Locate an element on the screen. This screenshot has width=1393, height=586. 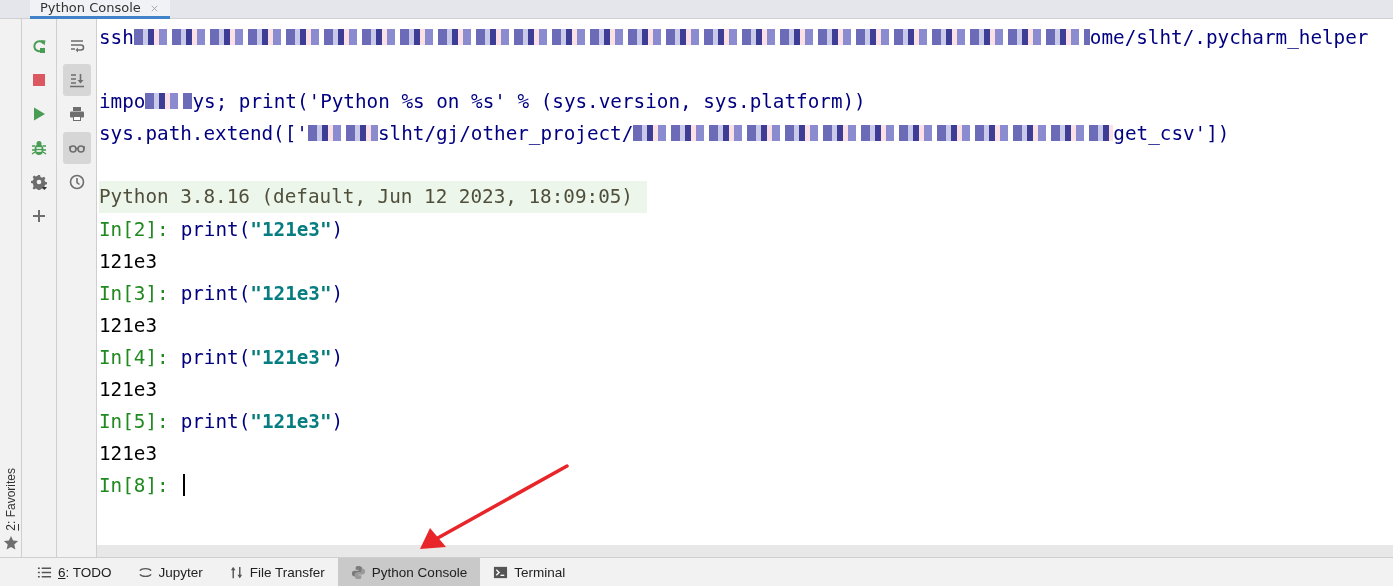
horizontal-scrollbar is located at coordinates (745, 551).